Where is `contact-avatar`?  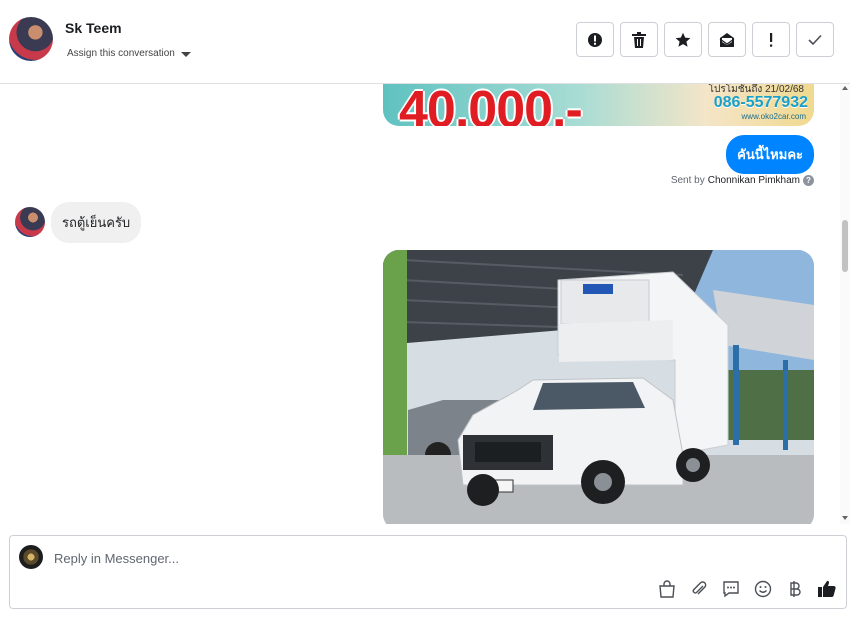 contact-avatar is located at coordinates (31, 39).